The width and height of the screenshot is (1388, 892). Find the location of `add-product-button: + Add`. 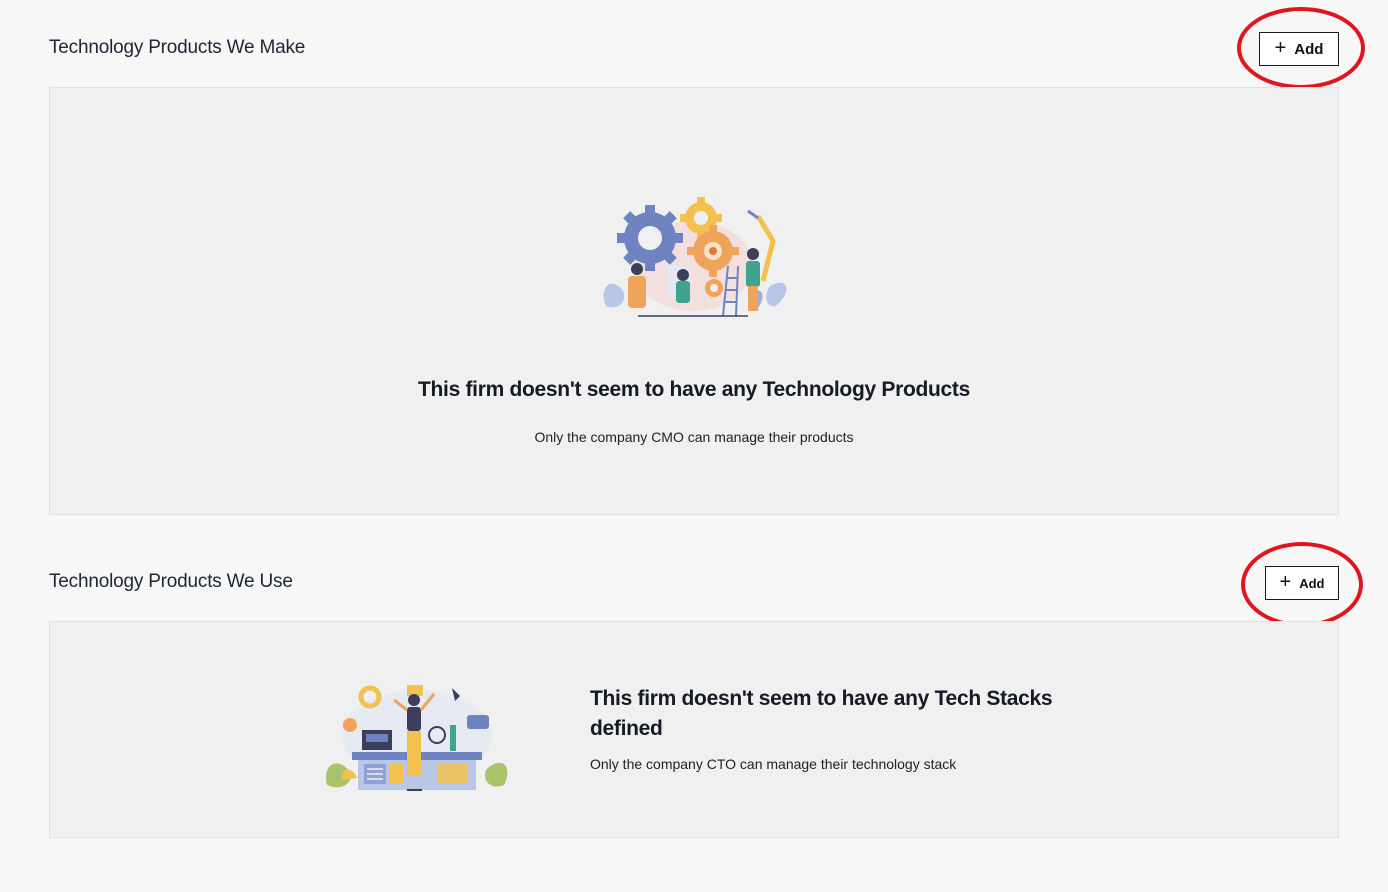

add-product-button: + Add is located at coordinates (1299, 49).